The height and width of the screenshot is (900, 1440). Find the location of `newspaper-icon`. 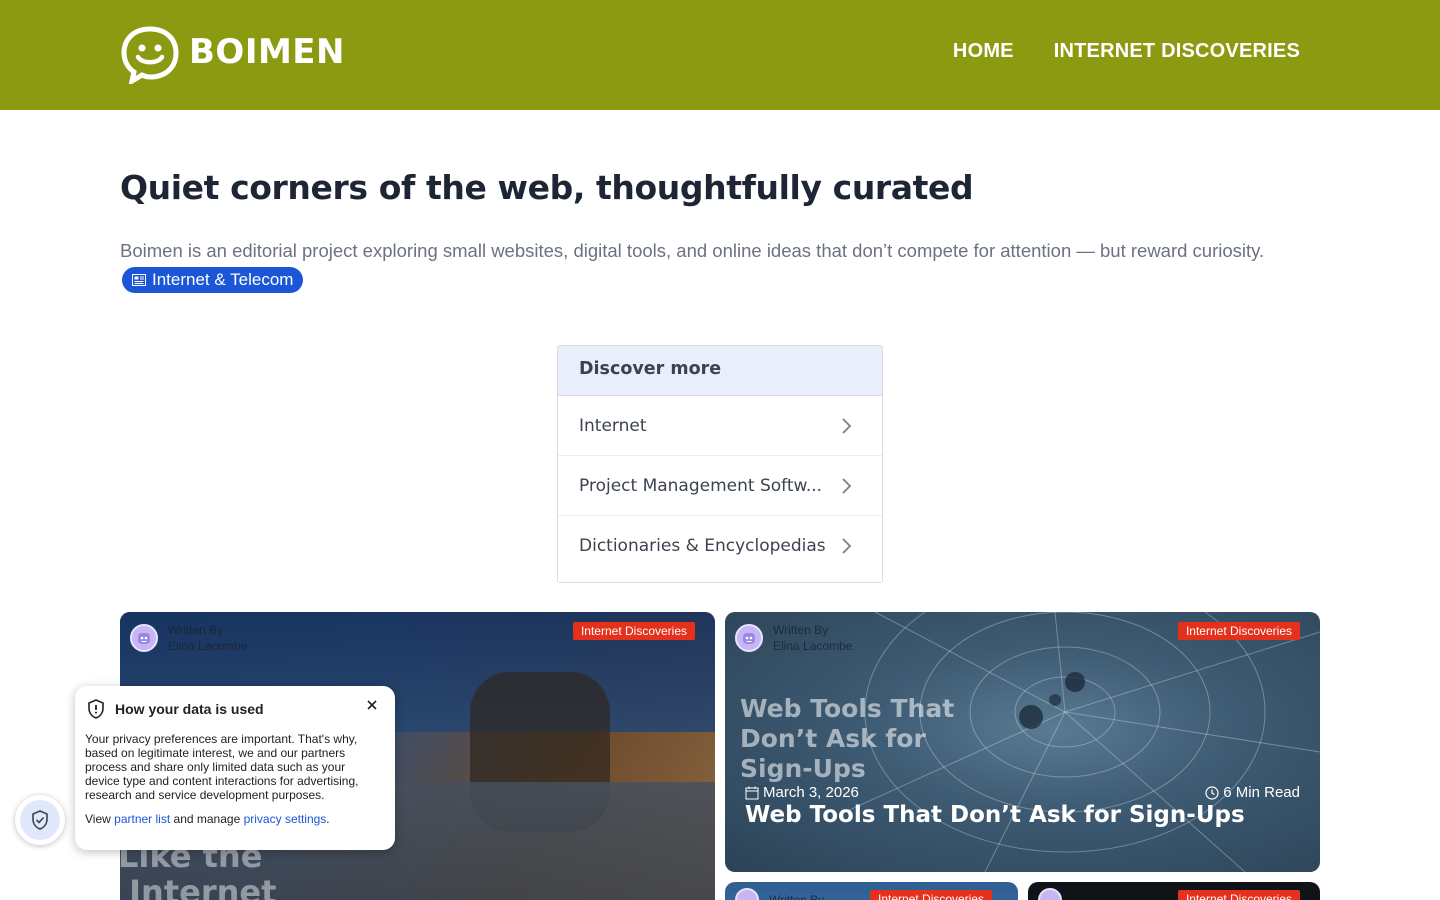

newspaper-icon is located at coordinates (139, 280).